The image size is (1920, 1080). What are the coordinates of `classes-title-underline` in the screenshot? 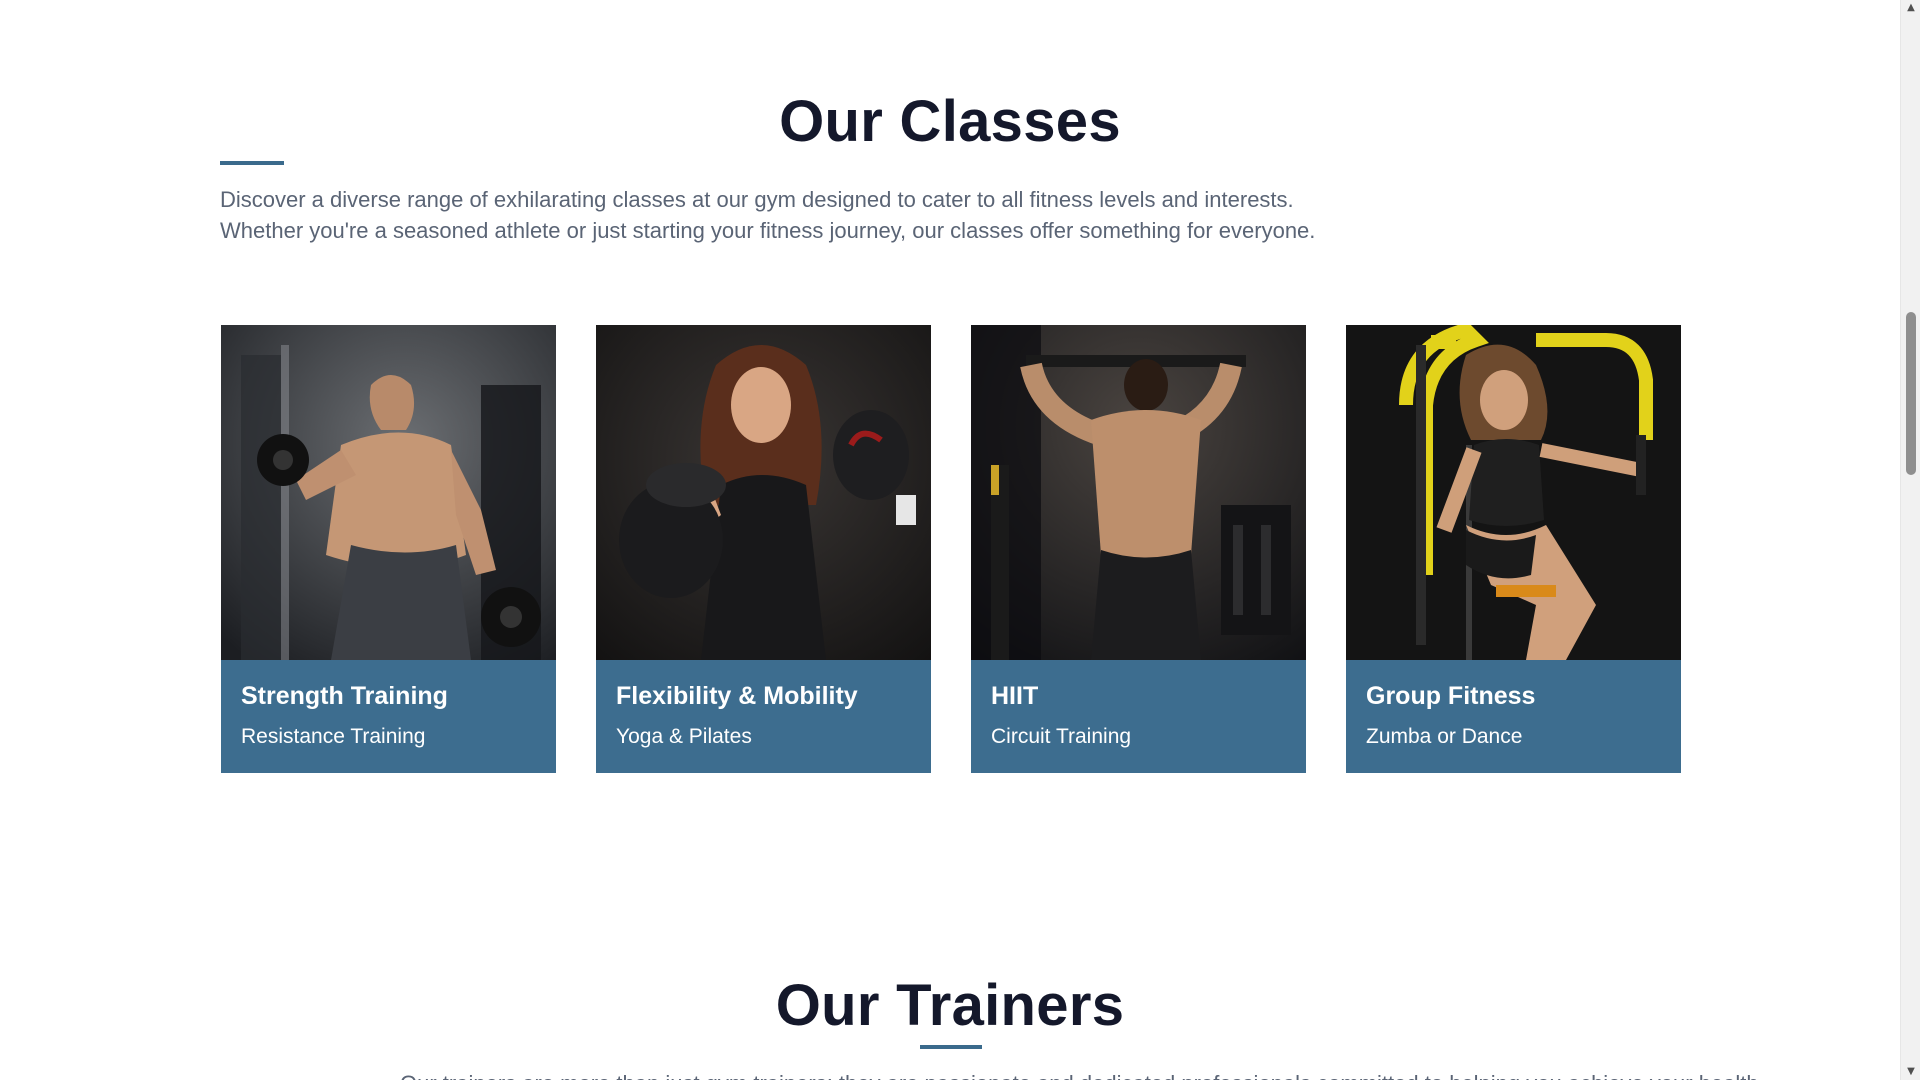 It's located at (252, 163).